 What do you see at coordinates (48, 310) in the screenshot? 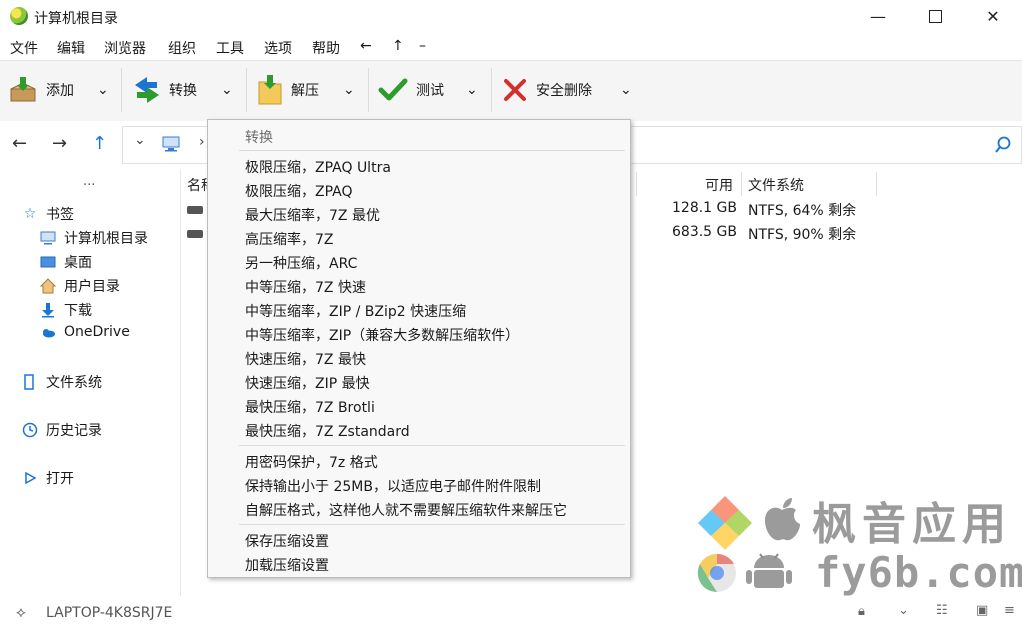
I see `download-arrow-icon` at bounding box center [48, 310].